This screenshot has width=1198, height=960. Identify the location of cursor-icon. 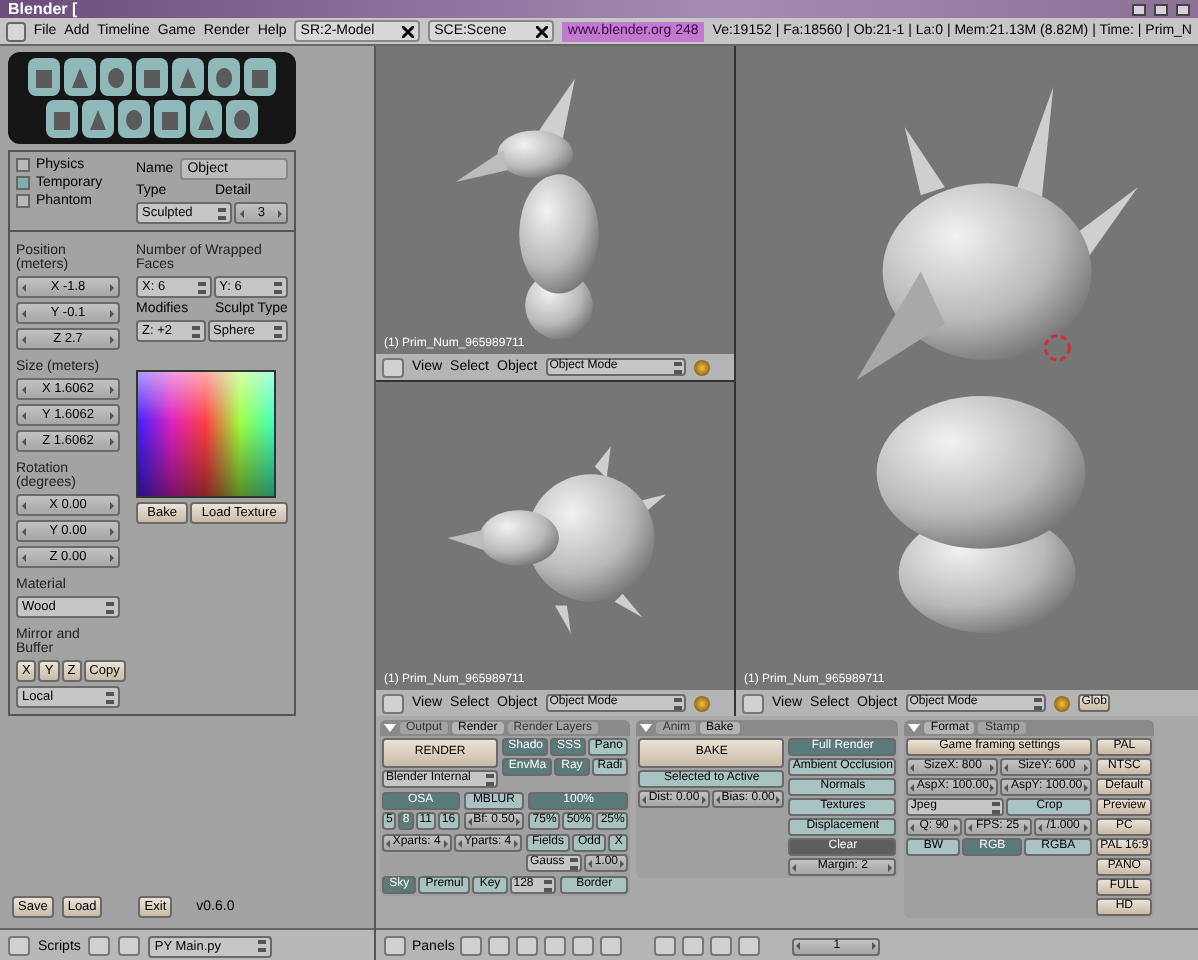
(1057, 348).